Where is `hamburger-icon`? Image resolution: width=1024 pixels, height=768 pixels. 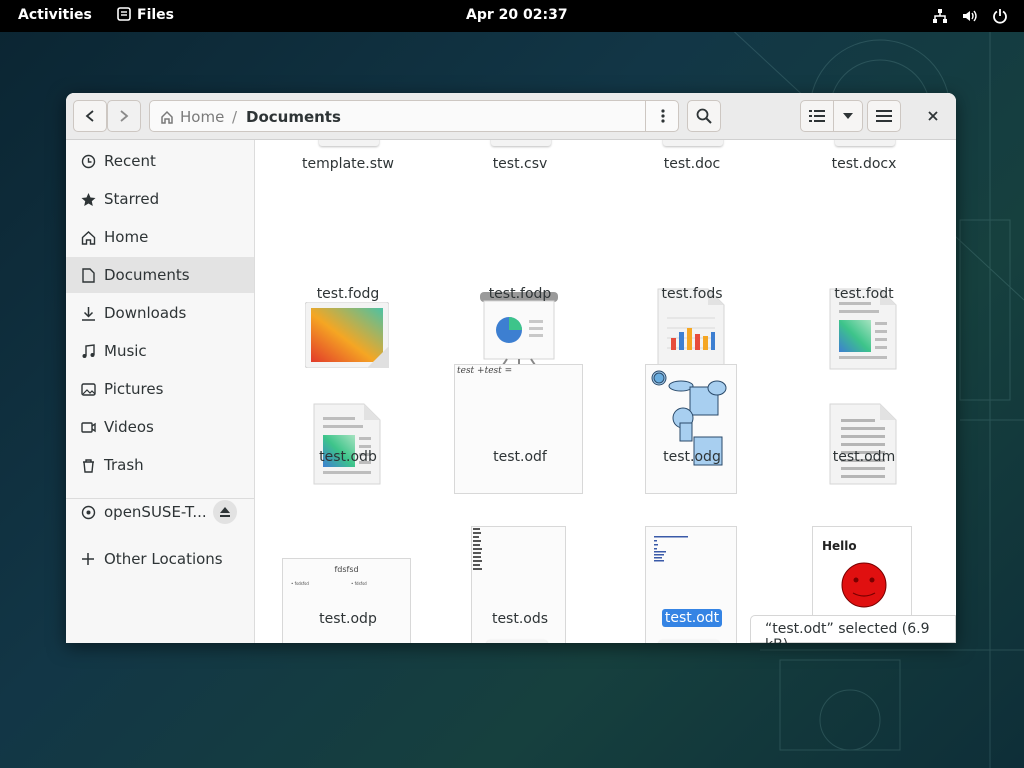
hamburger-icon is located at coordinates (884, 116).